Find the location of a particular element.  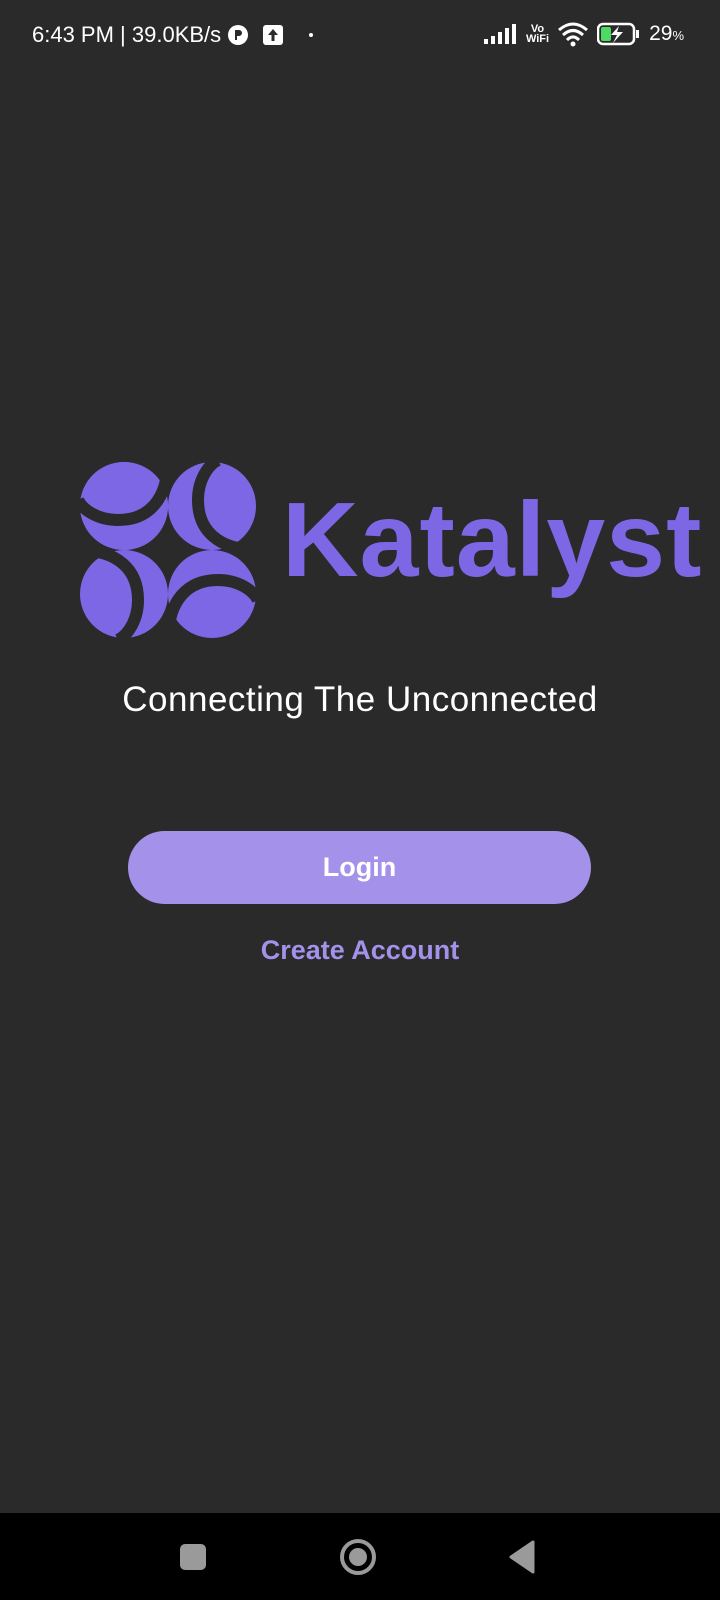

status-bar: 6:43 PM | 39.0KB/s Vo WiFi 29% is located at coordinates (360, 35).